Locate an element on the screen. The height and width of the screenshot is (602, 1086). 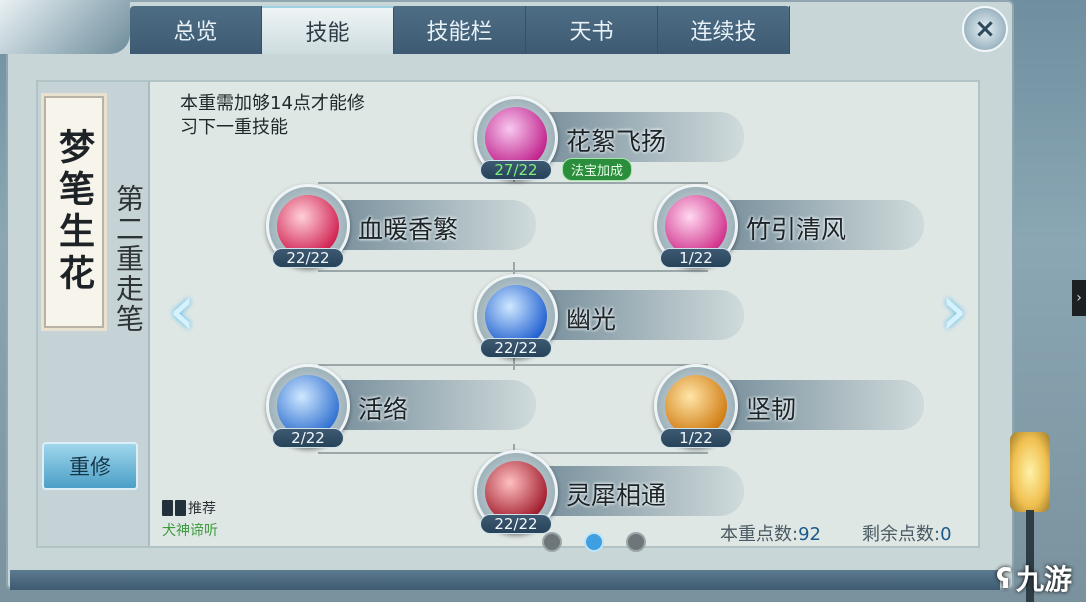
lantern-decoration is located at coordinates (1030, 472).